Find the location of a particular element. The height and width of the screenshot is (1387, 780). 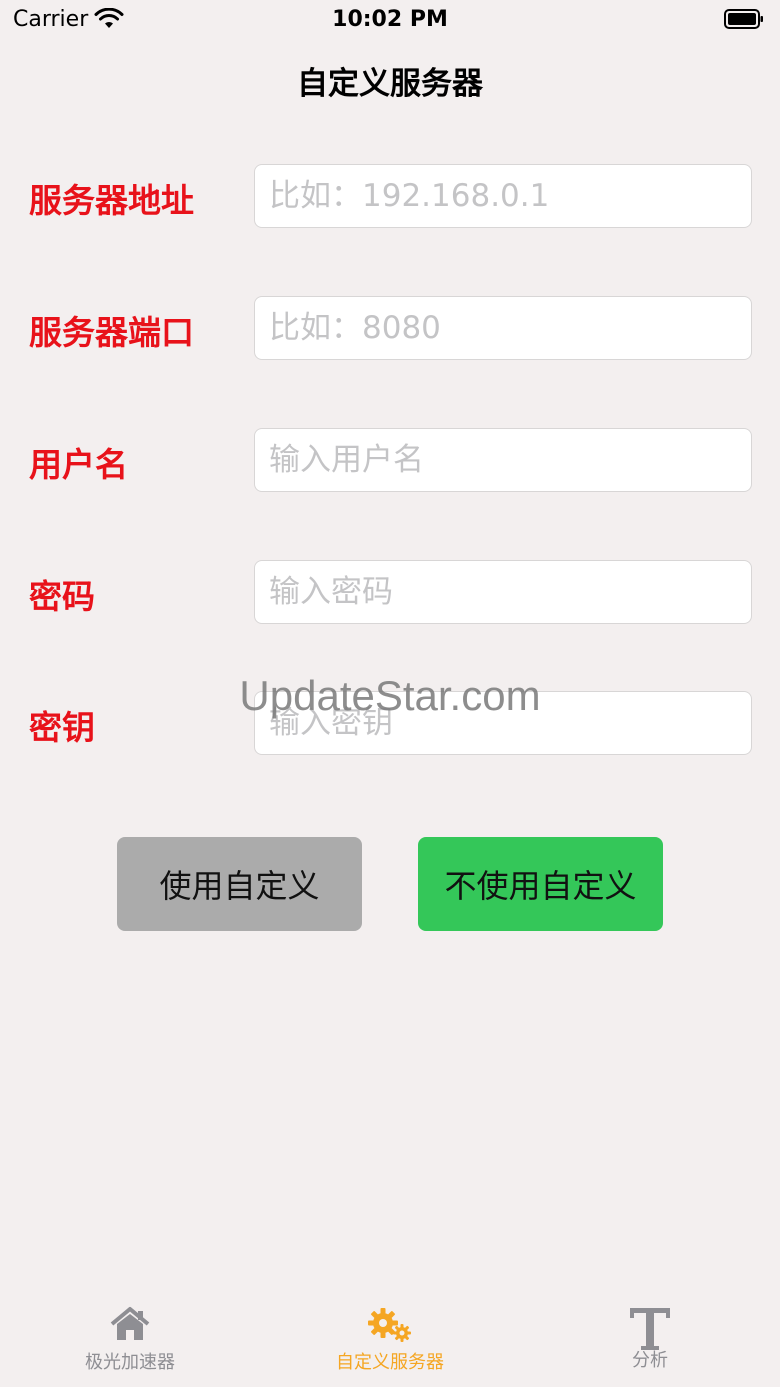

gears-icon is located at coordinates (389, 1325).